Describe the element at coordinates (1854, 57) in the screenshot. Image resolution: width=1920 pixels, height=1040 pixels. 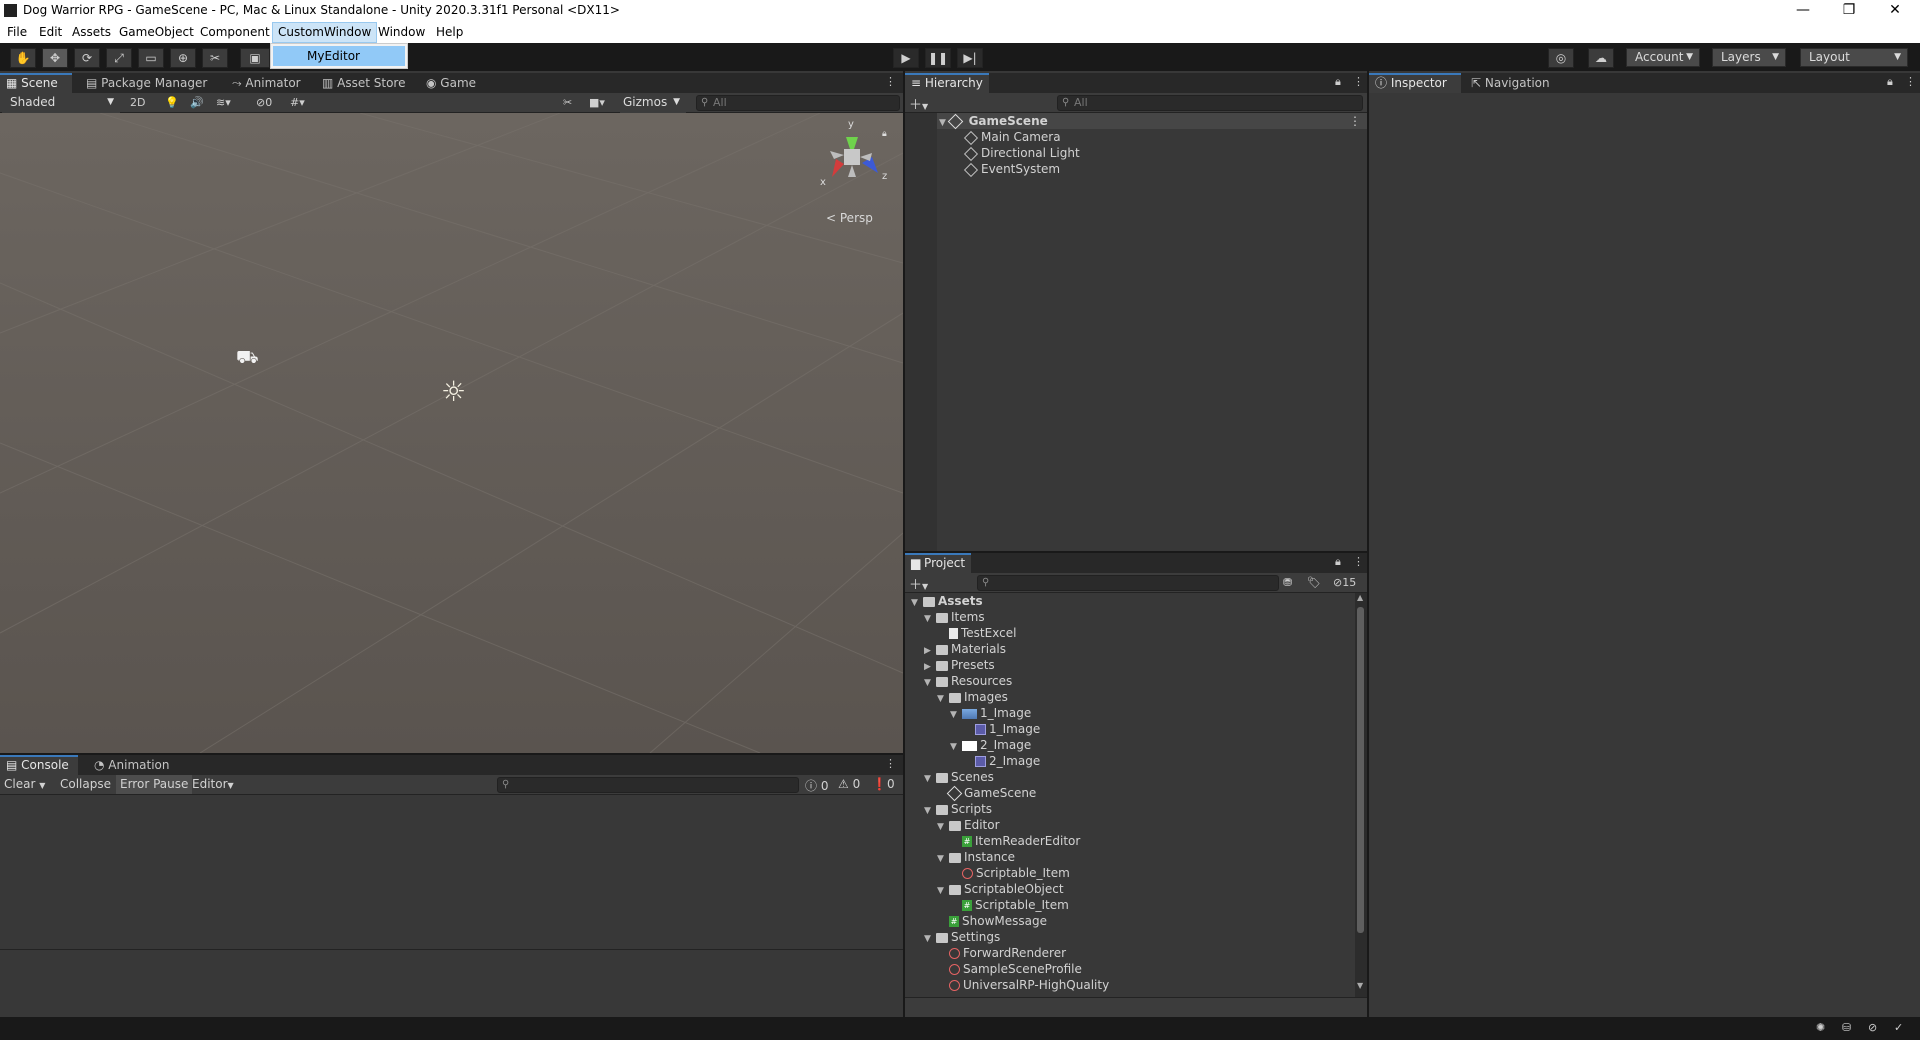
I see `layout-dropdown: Layout ▼` at that location.